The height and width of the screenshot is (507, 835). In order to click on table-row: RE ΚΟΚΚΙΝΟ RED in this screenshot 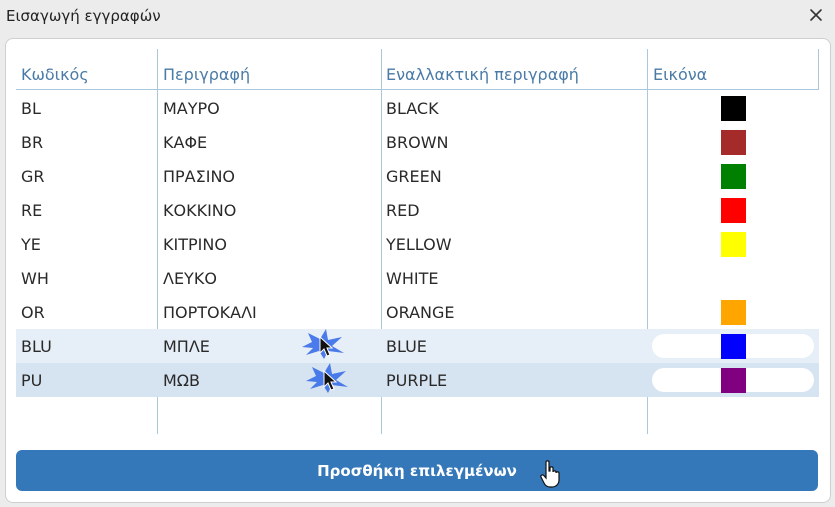, I will do `click(417, 210)`.